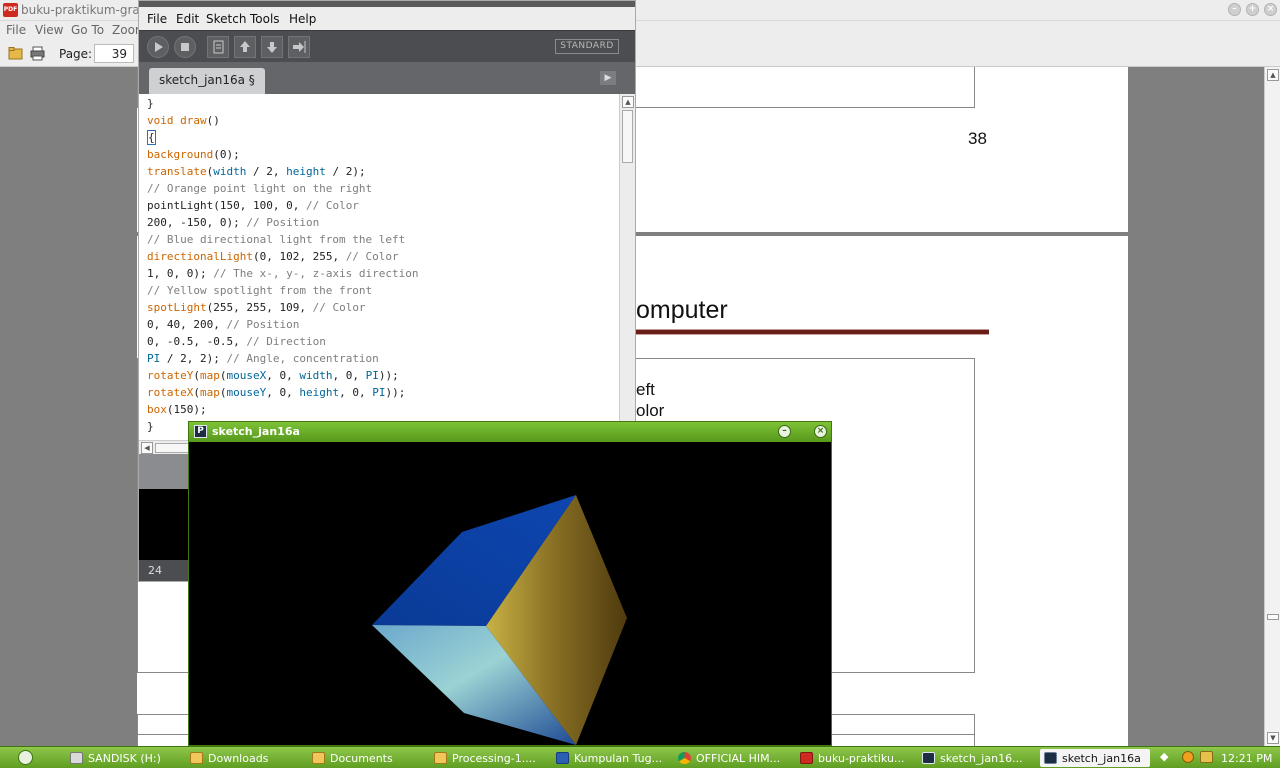 The width and height of the screenshot is (1280, 768). Describe the element at coordinates (49, 30) in the screenshot. I see `pdf-menu-view: View` at that location.